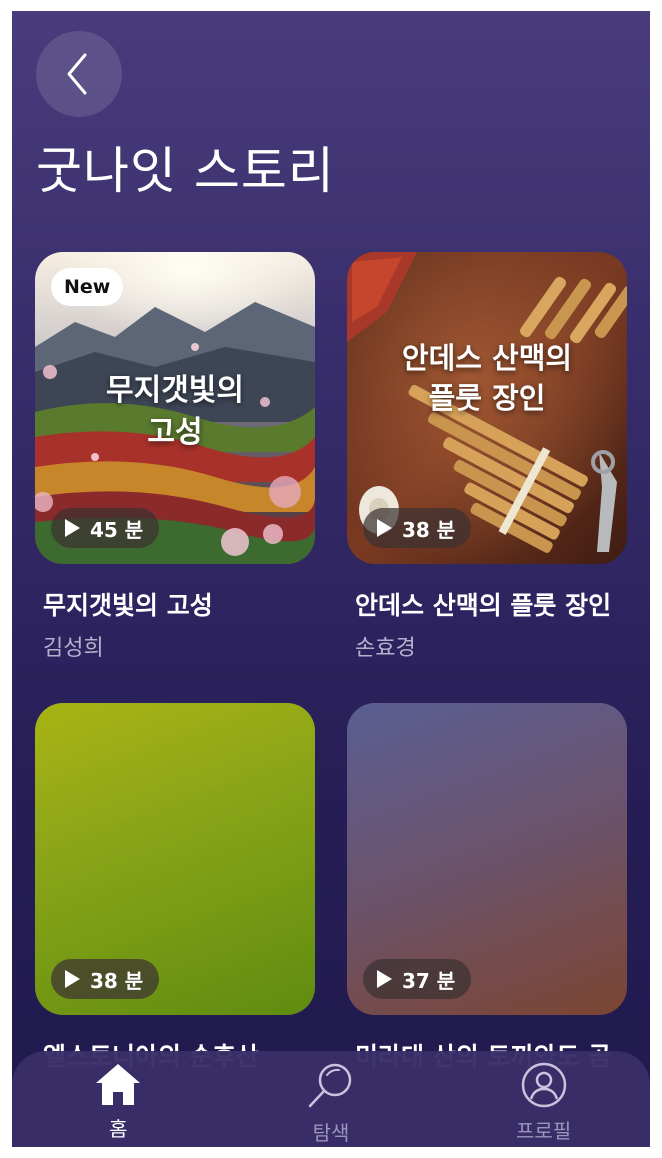 This screenshot has width=662, height=1158. What do you see at coordinates (117, 529) in the screenshot?
I see `duration-label: 45 분` at bounding box center [117, 529].